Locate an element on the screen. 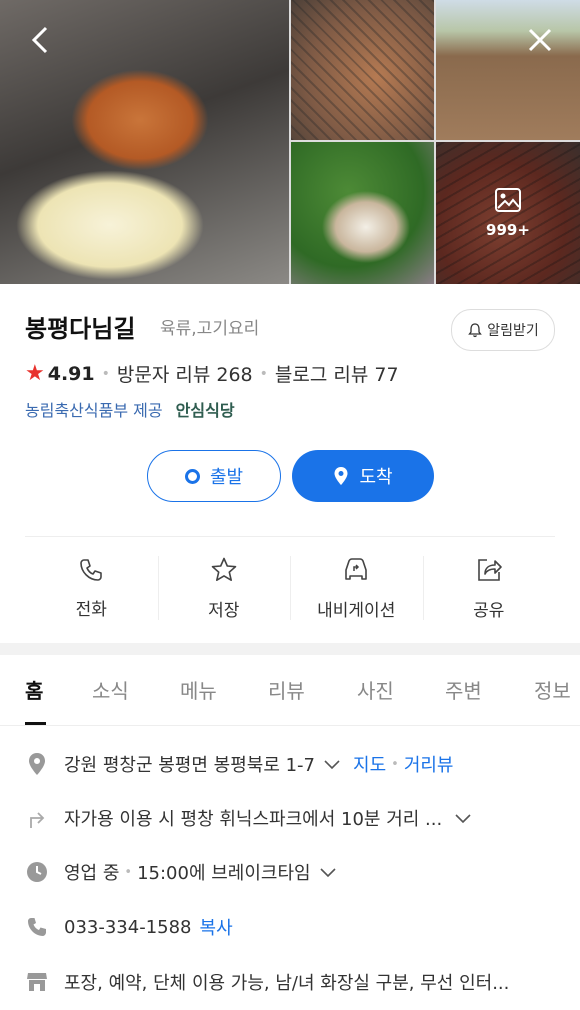 The image size is (580, 1010). hours-row: 영업 중 • 15:00에 브레이크타임 is located at coordinates (295, 872).